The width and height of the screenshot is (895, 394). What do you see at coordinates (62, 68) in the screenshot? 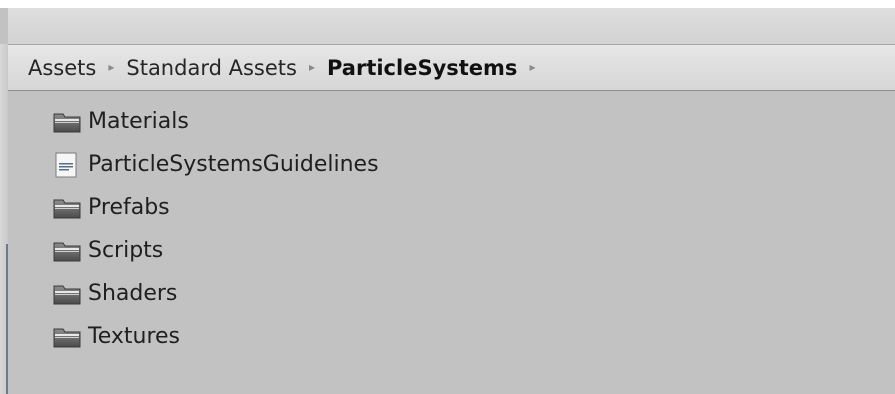
I see `breadcrumb-assets: Assets` at bounding box center [62, 68].